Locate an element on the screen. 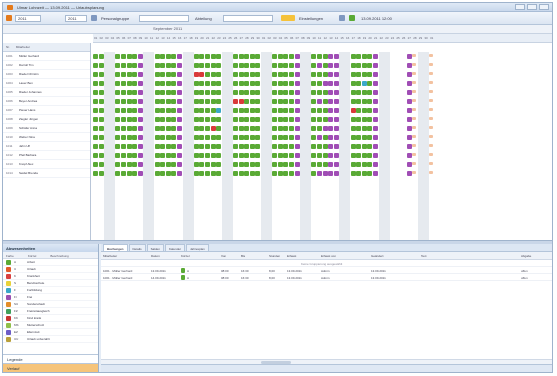 This screenshot has height=376, width=557. detail-tab: Salden is located at coordinates (155, 247).